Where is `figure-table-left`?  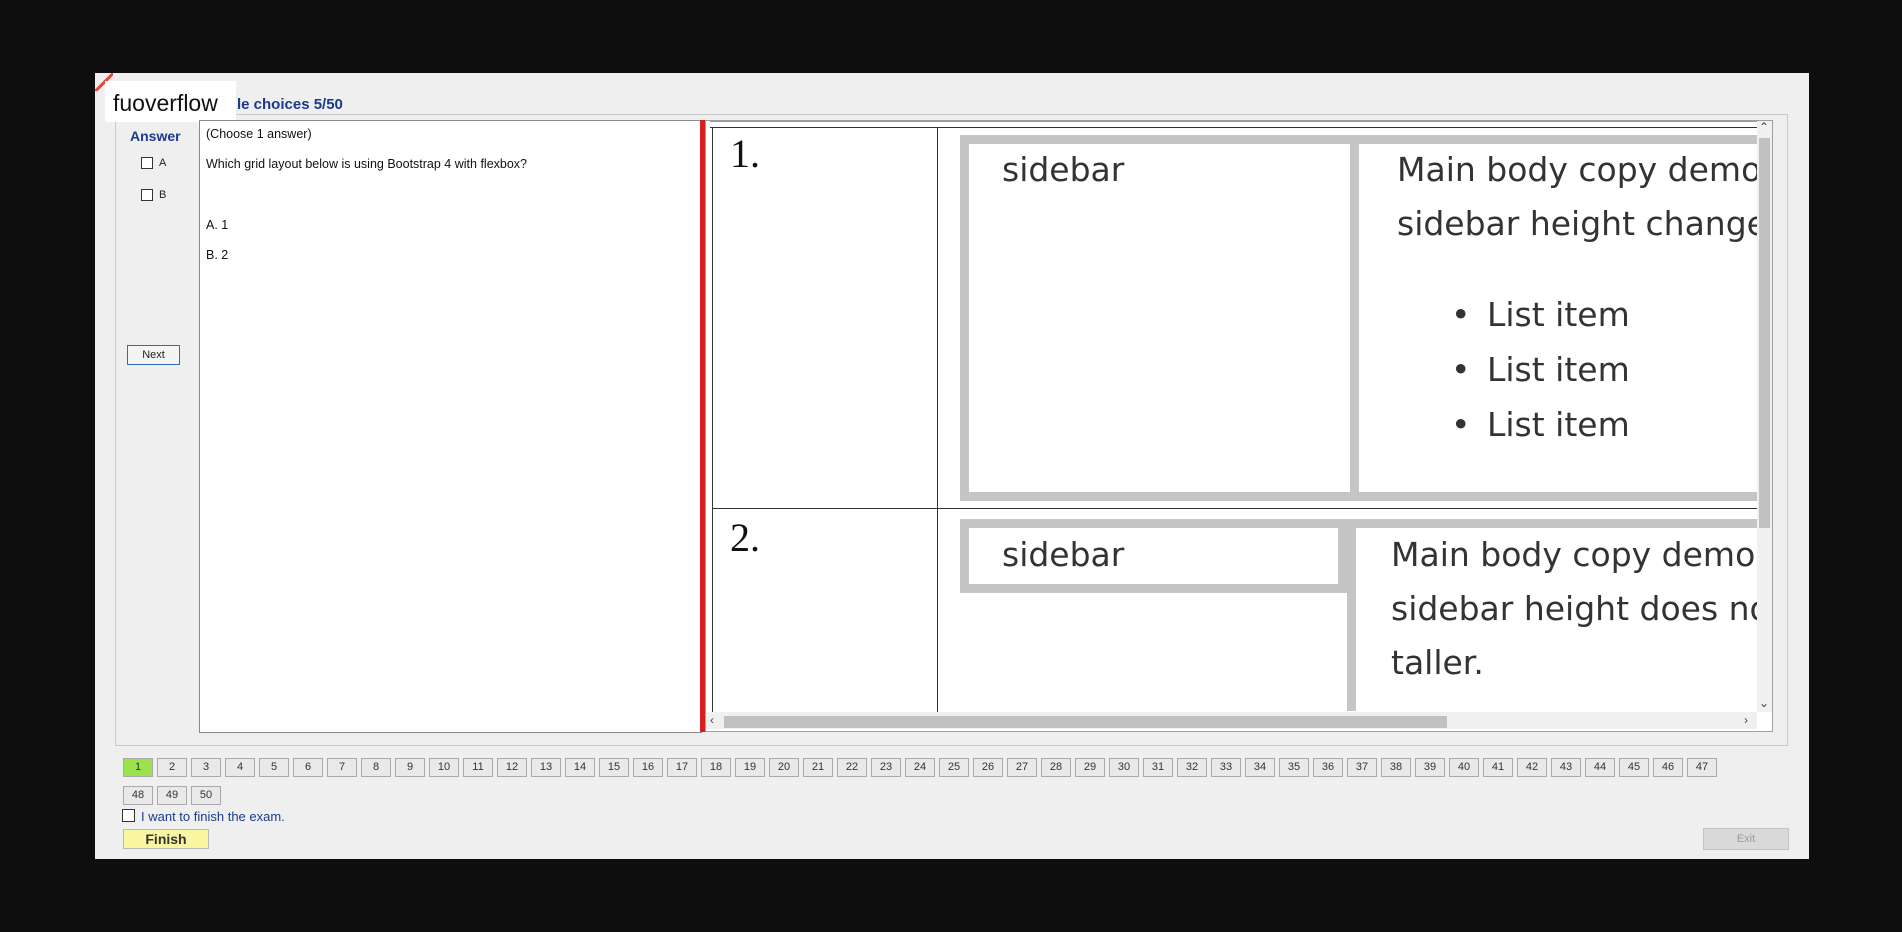
figure-table-left is located at coordinates (712, 420).